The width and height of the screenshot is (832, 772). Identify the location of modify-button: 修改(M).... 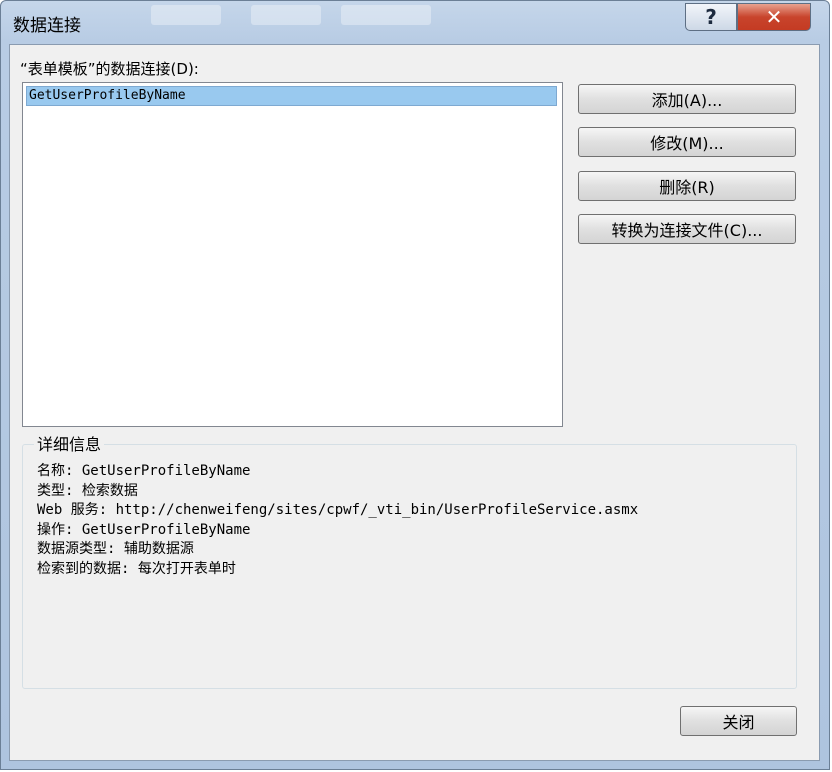
(687, 142).